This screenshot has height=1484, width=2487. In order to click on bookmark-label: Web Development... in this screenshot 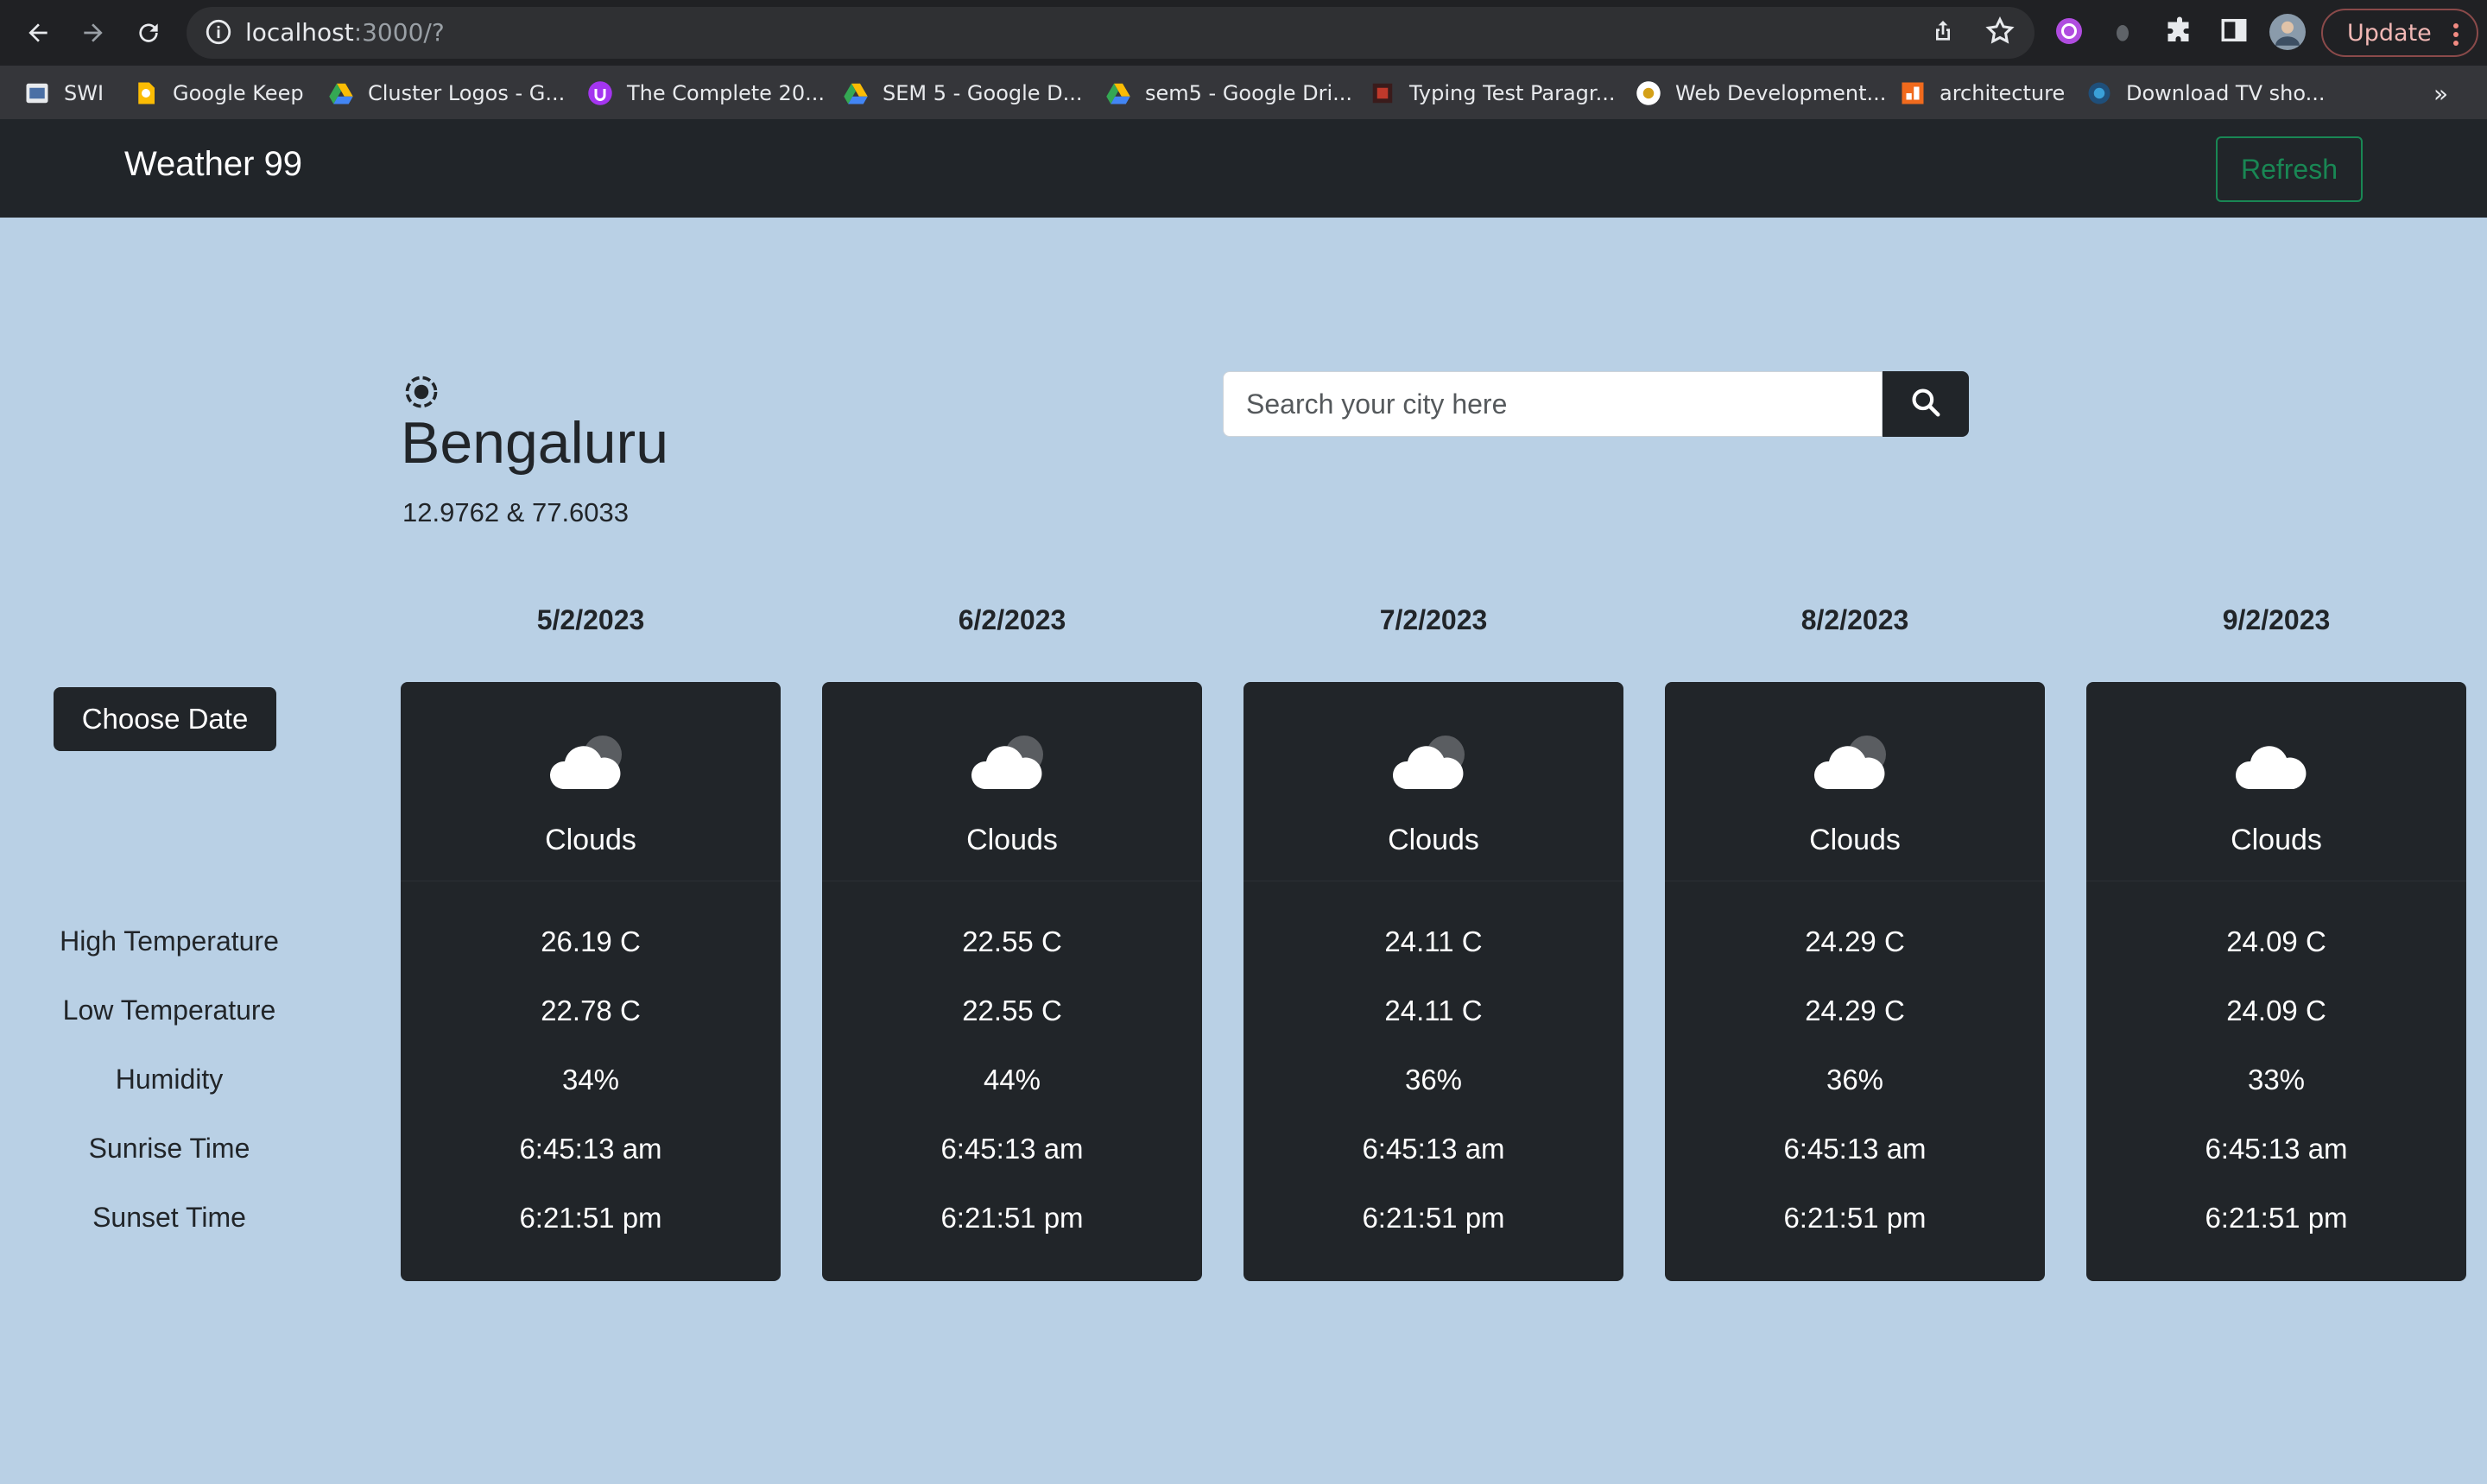, I will do `click(1781, 93)`.